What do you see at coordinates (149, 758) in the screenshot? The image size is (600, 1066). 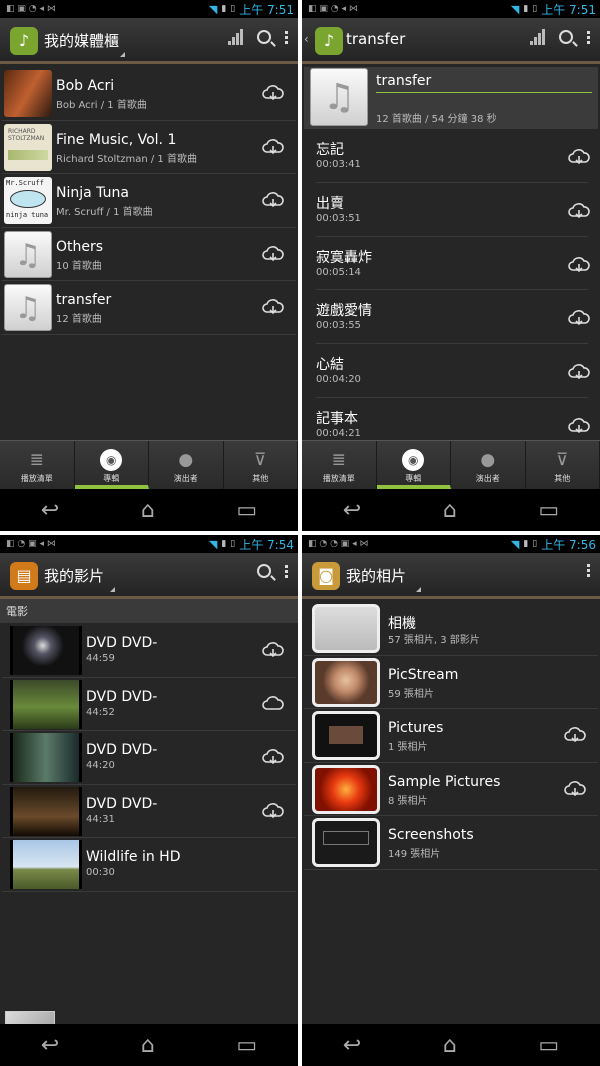 I see `list-item: DVD DVD- 44:20` at bounding box center [149, 758].